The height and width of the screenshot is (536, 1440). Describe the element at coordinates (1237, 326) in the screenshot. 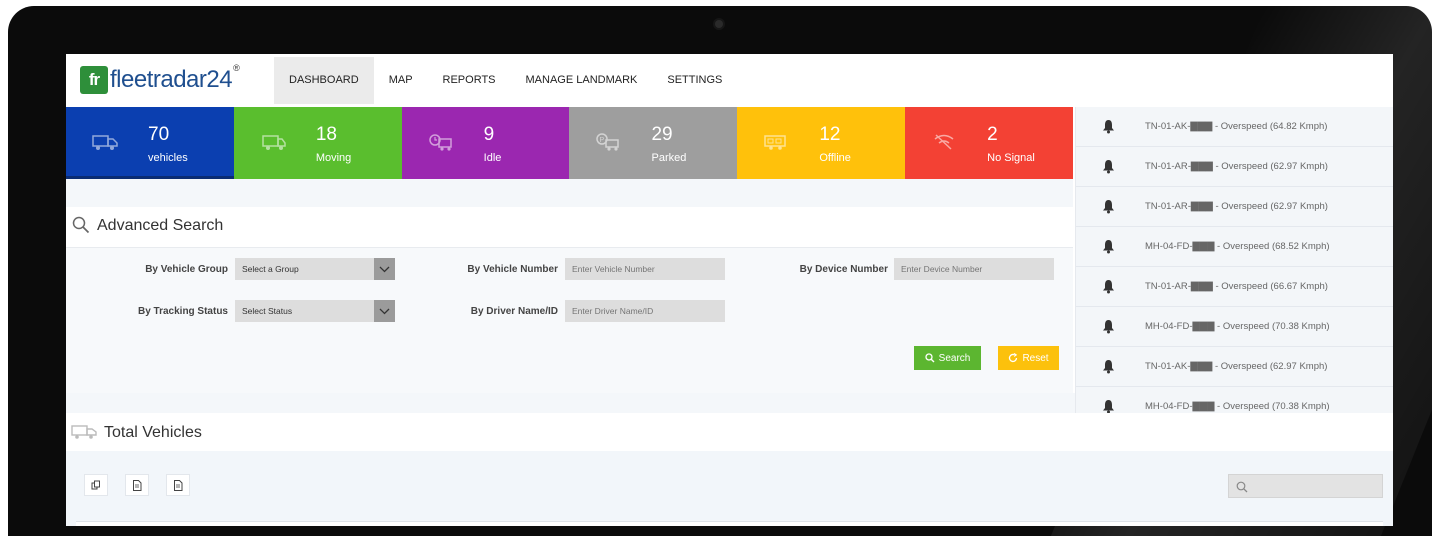

I see `alert-text: MH-04-FD-▇▇▇ - Overspeed (70.38 Kmph)` at that location.